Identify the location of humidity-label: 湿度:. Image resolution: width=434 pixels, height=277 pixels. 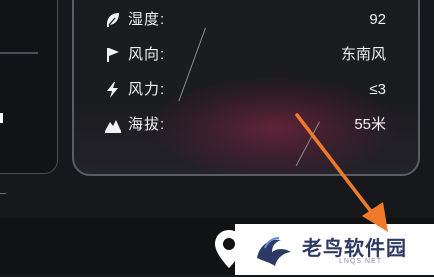
(147, 19).